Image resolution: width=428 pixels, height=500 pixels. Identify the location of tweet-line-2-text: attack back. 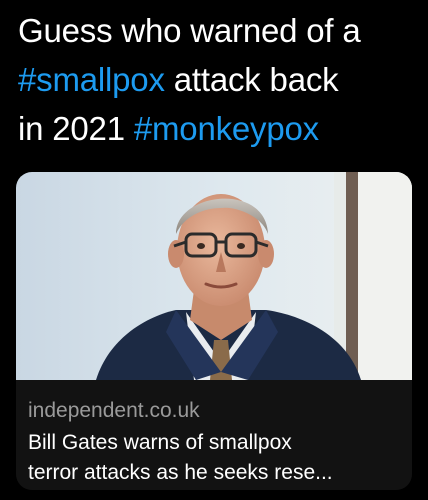
(251, 79).